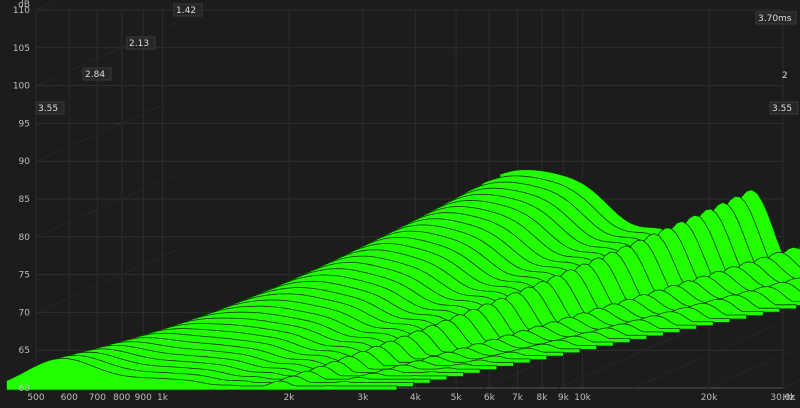  Describe the element at coordinates (709, 398) in the screenshot. I see `x-tick-label: 20k` at that location.